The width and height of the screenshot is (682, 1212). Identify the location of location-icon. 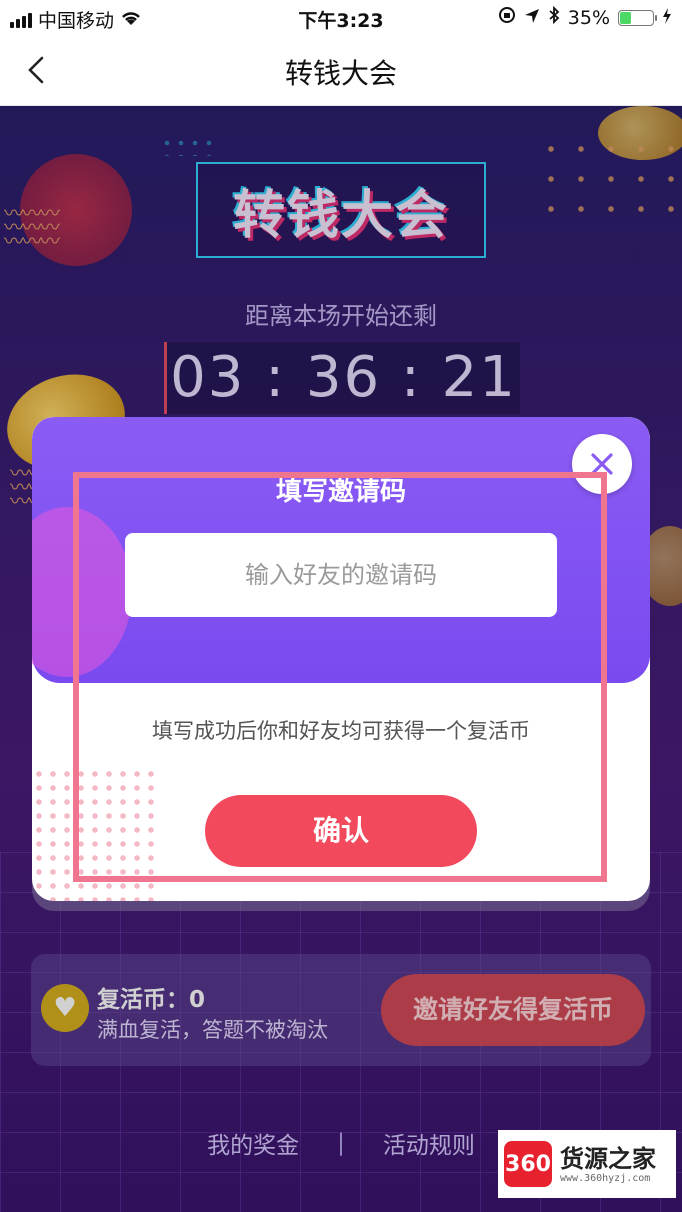
(532, 18).